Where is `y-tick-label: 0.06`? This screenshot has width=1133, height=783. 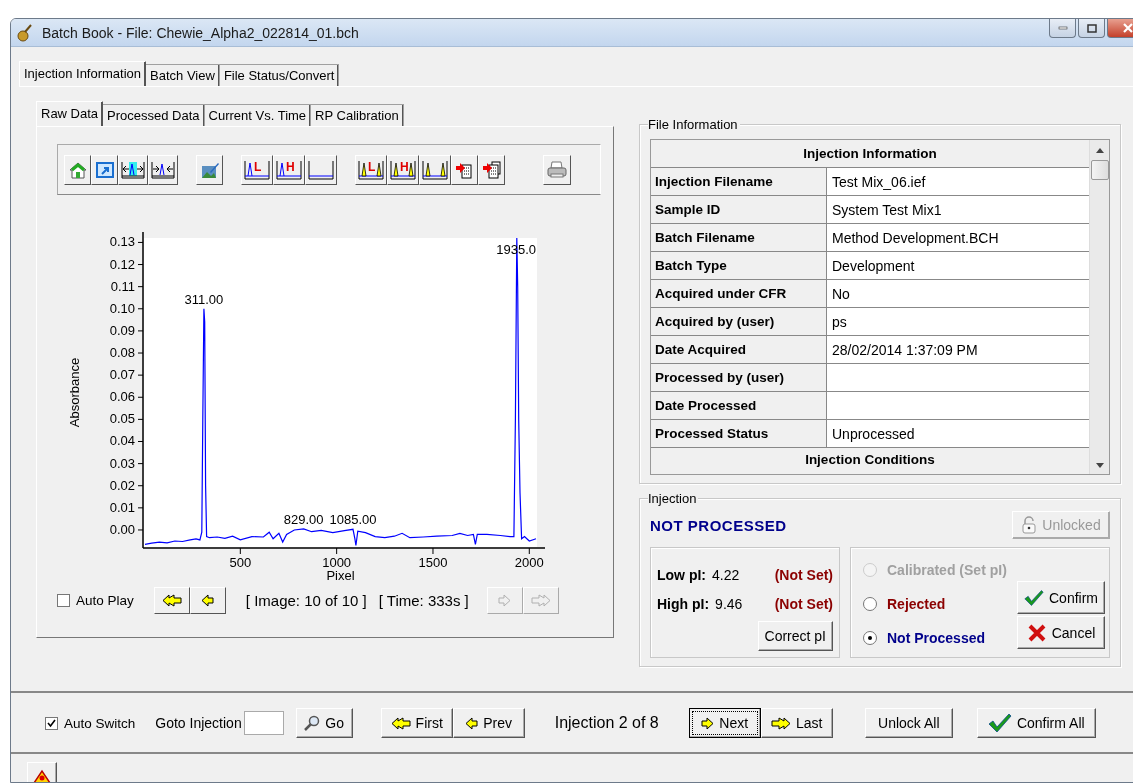 y-tick-label: 0.06 is located at coordinates (122, 397).